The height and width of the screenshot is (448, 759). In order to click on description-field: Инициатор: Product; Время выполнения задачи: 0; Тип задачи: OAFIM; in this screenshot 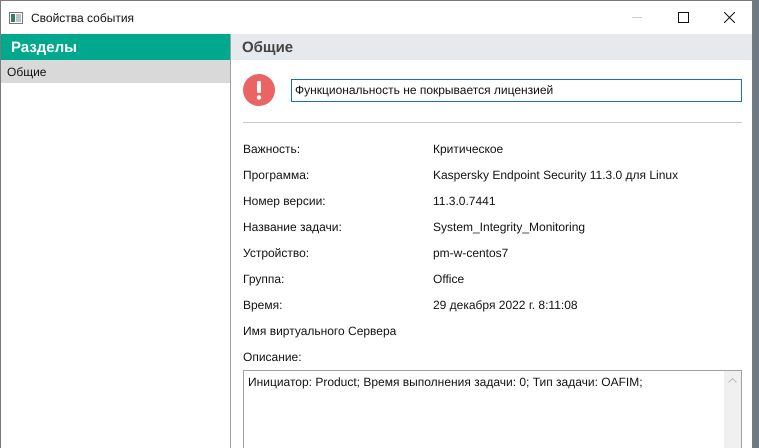, I will do `click(492, 409)`.